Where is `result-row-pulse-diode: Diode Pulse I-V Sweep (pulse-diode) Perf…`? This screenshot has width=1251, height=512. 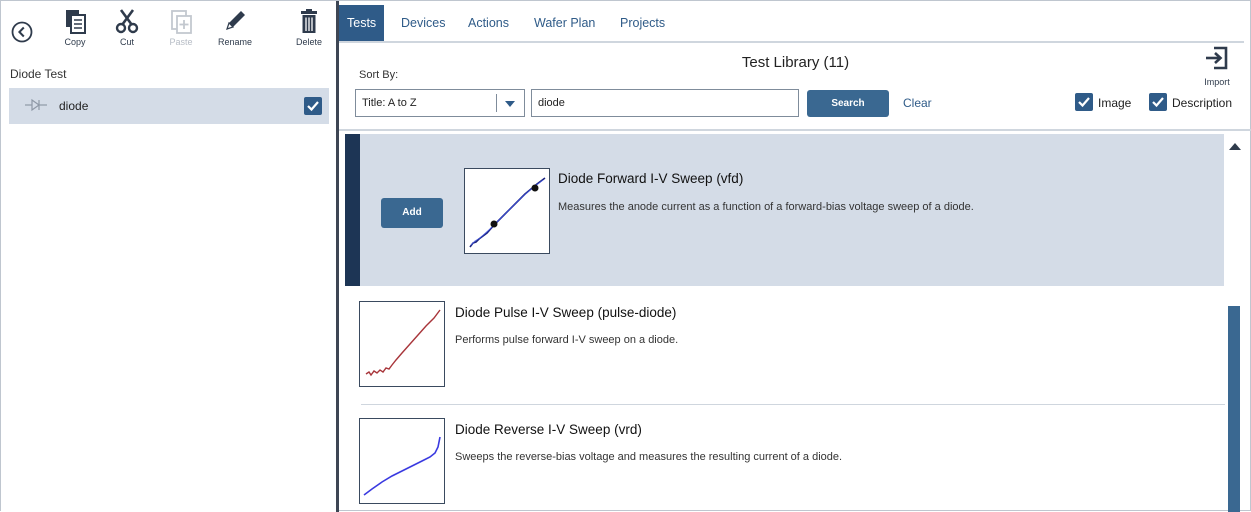 result-row-pulse-diode: Diode Pulse I-V Sweep (pulse-diode) Perf… is located at coordinates (791, 351).